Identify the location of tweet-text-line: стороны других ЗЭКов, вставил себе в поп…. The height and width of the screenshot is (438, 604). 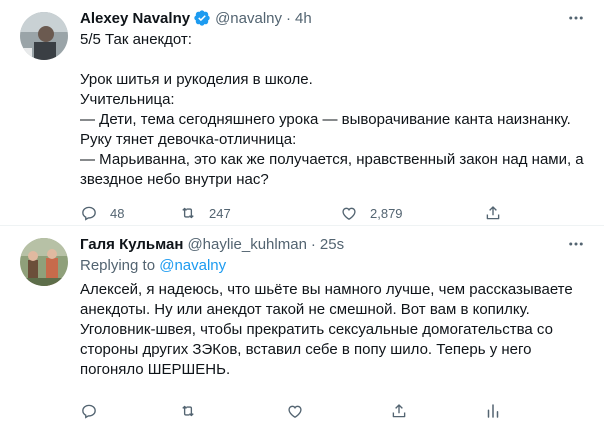
(306, 349).